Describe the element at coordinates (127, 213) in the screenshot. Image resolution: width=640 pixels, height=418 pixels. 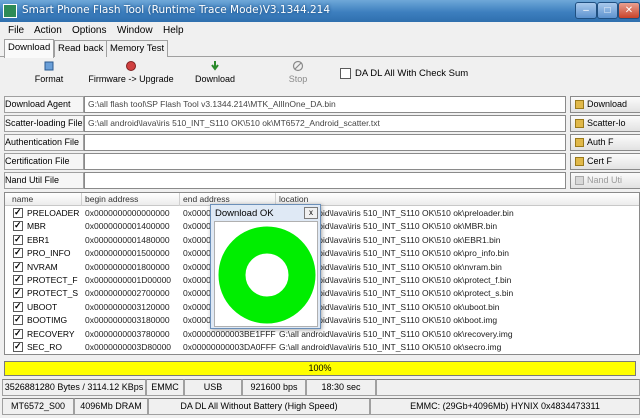
I see `begin-address: 0x0000000000000000` at that location.